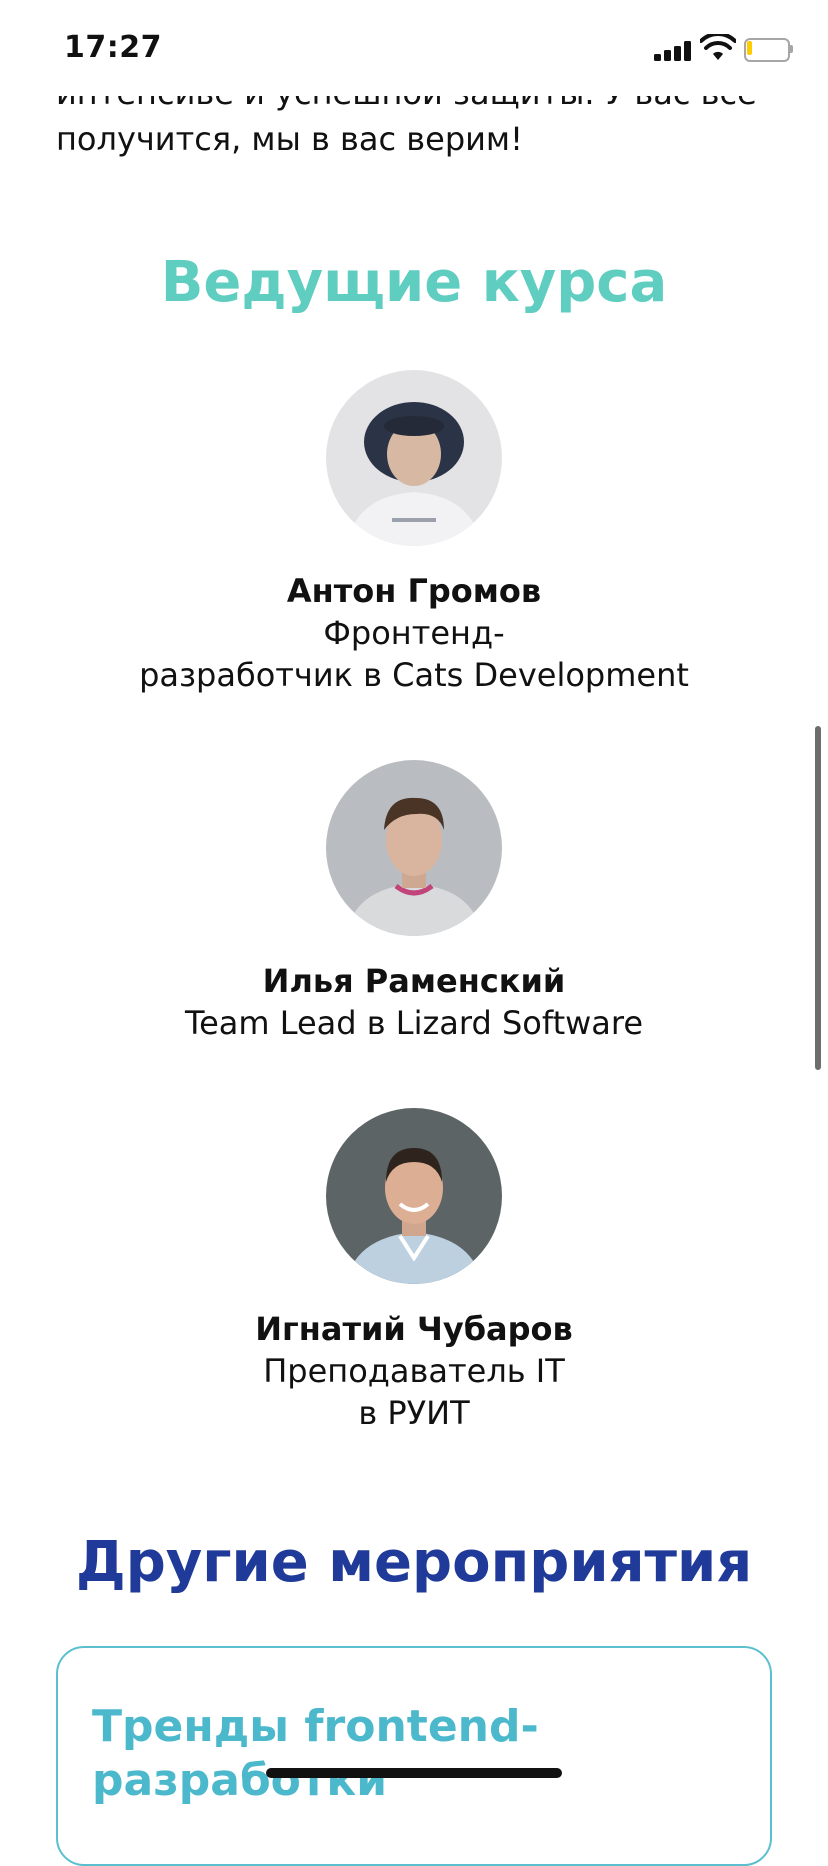 This screenshot has height=1866, width=828. I want to click on speaker-name: Игнатий Чубаров, so click(414, 1329).